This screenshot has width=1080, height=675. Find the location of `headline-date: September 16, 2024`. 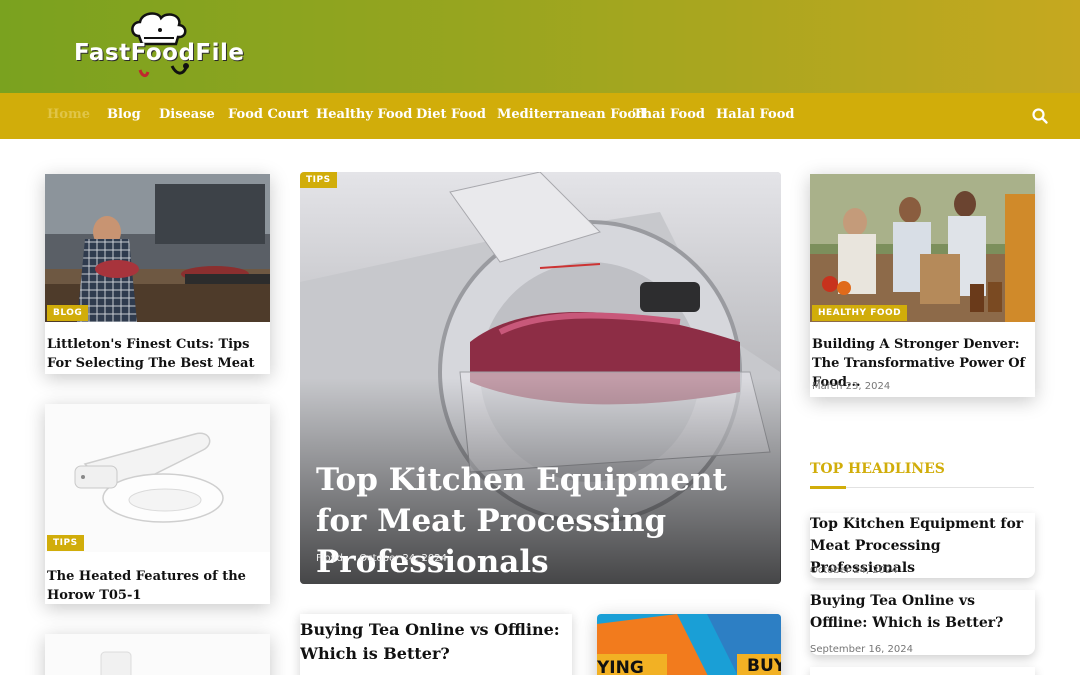

headline-date: September 16, 2024 is located at coordinates (861, 649).